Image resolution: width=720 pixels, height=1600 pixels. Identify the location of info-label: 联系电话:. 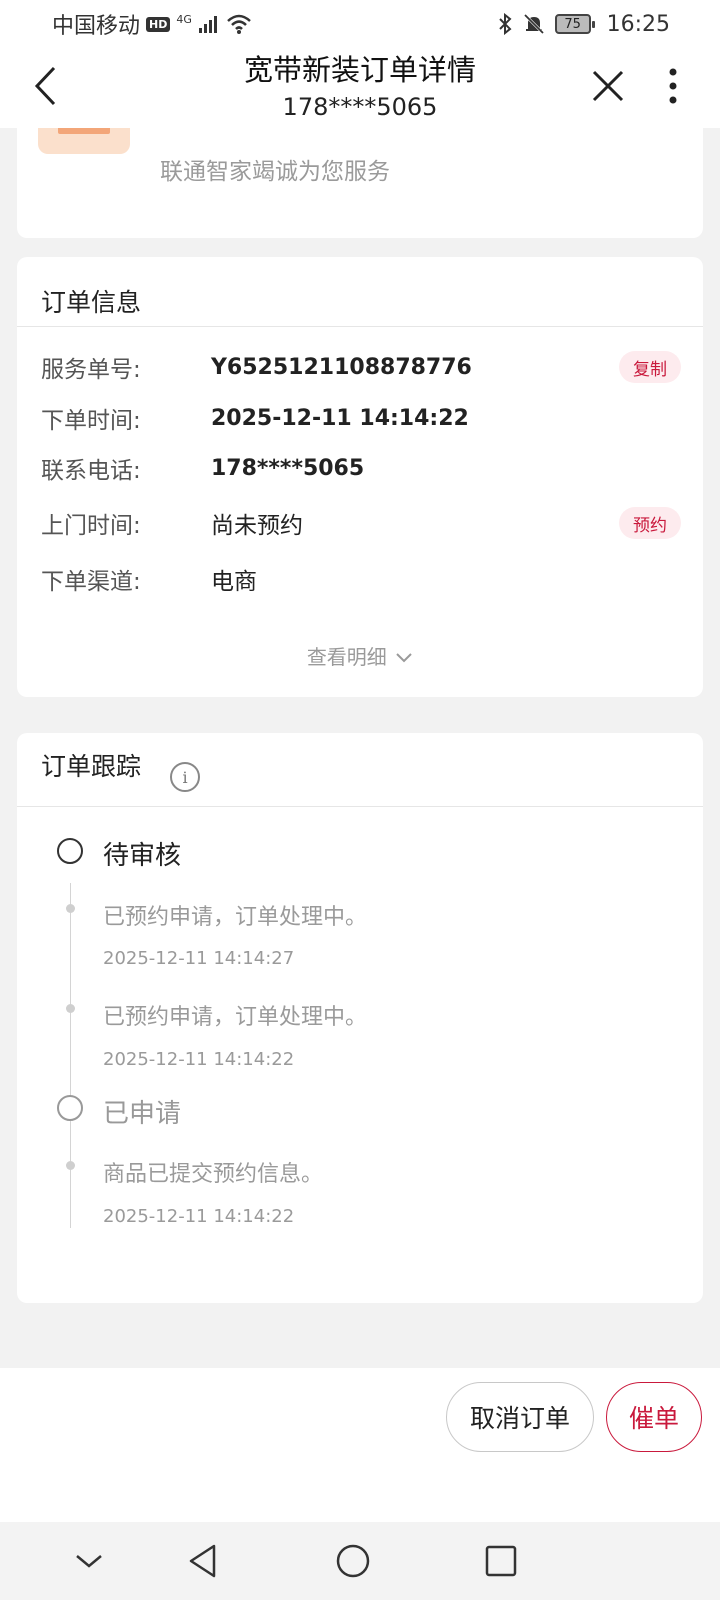
(91, 471).